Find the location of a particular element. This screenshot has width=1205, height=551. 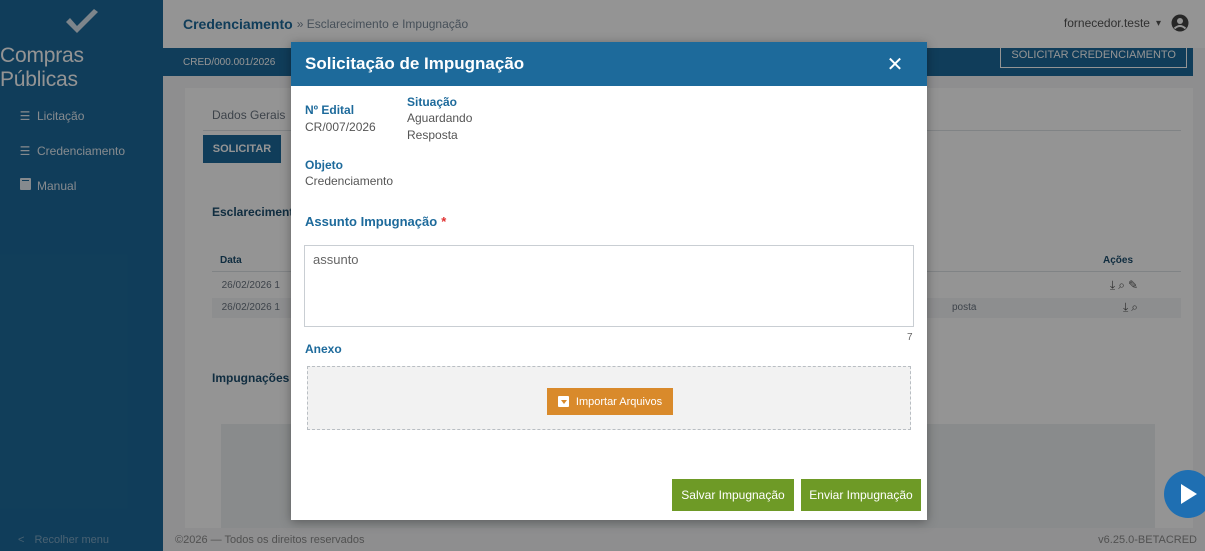

situacao-value: Aguardando Resposta is located at coordinates (439, 127).